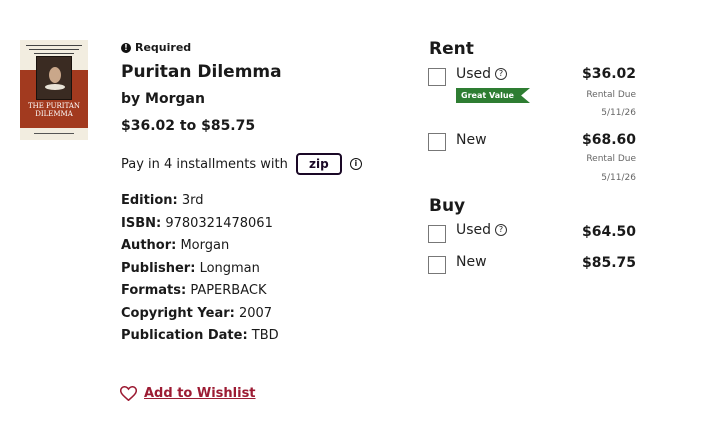 The height and width of the screenshot is (433, 720). I want to click on buy-new-price: $85.75, so click(608, 263).